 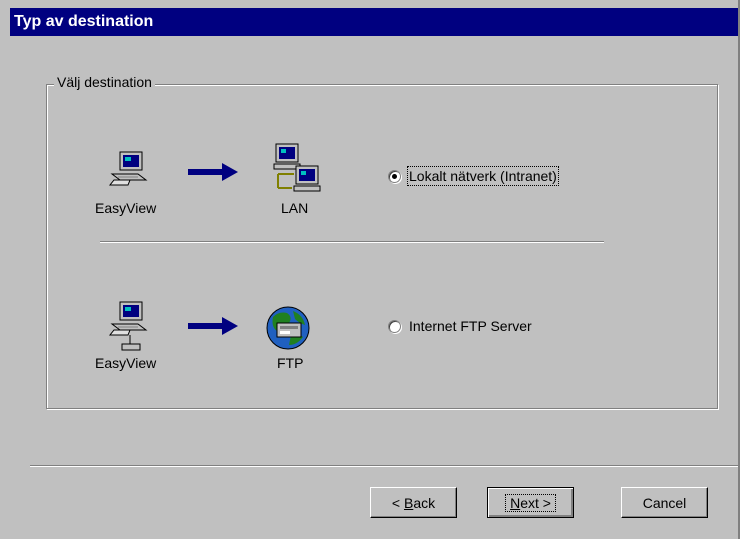 I want to click on radio-local-network: Lokalt nätverk (Intranet), so click(x=473, y=176).